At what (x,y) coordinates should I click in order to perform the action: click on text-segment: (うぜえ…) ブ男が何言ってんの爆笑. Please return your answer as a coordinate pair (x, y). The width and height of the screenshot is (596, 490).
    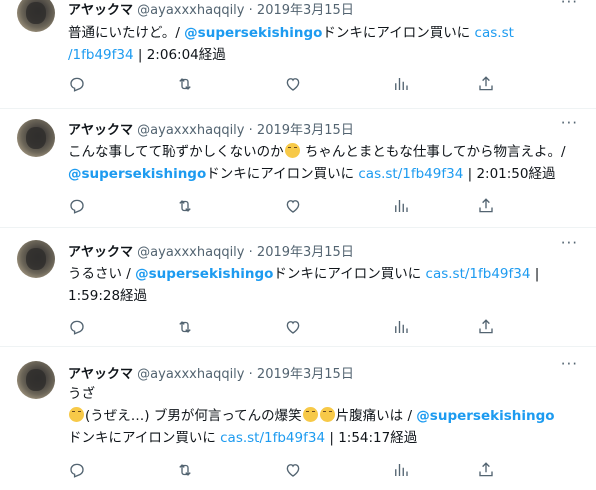
    Looking at the image, I should click on (193, 416).